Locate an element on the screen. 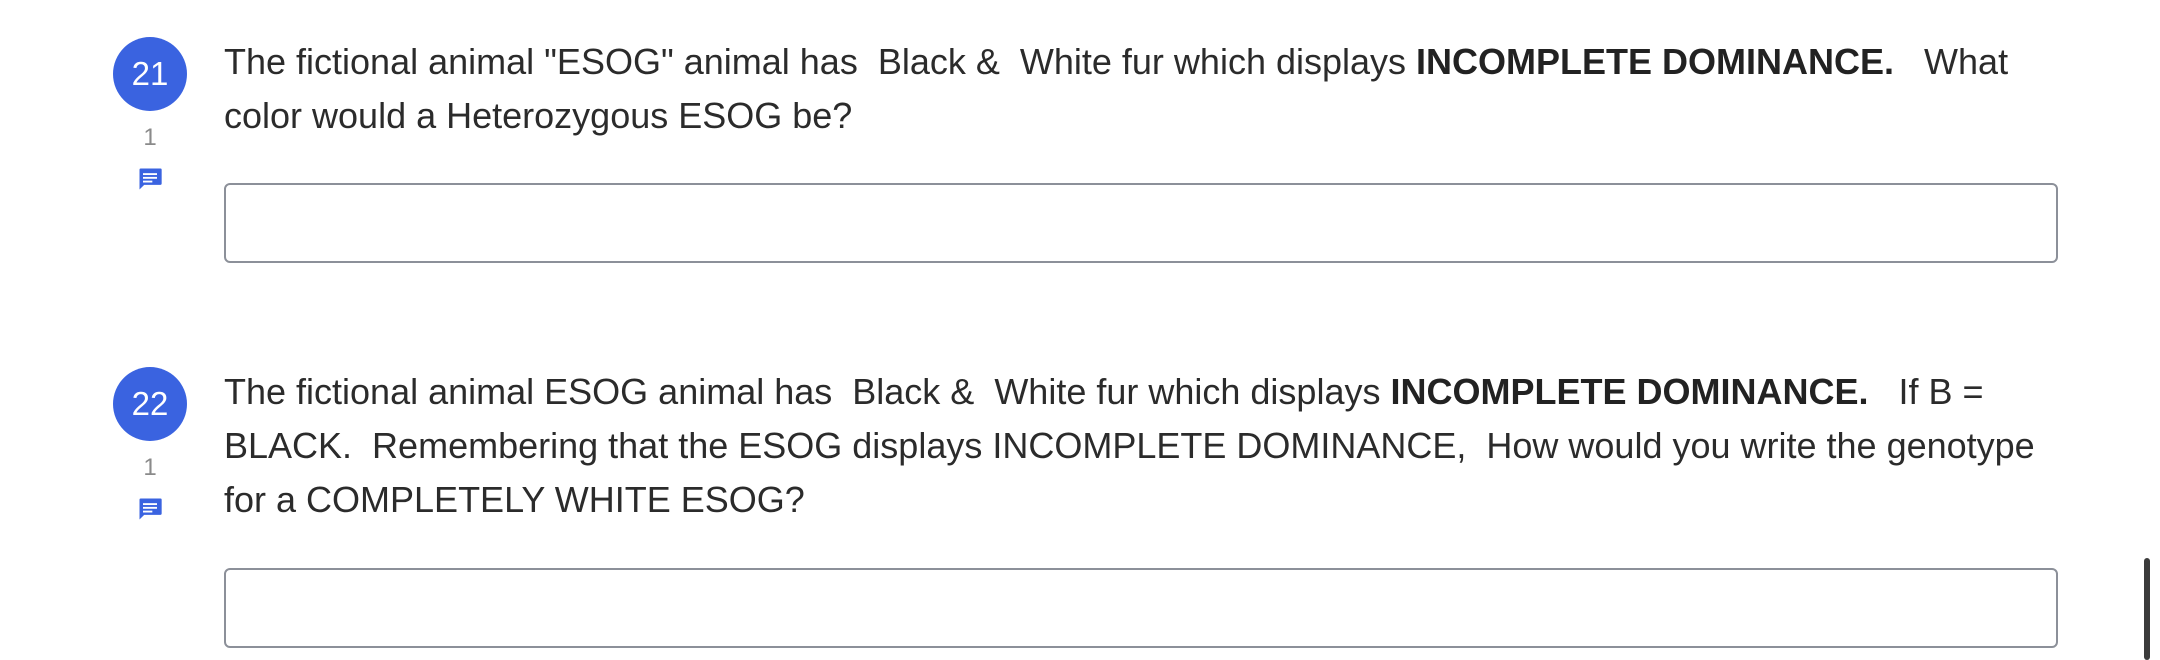 The image size is (2160, 660). question-number-badge: 21 is located at coordinates (150, 74).